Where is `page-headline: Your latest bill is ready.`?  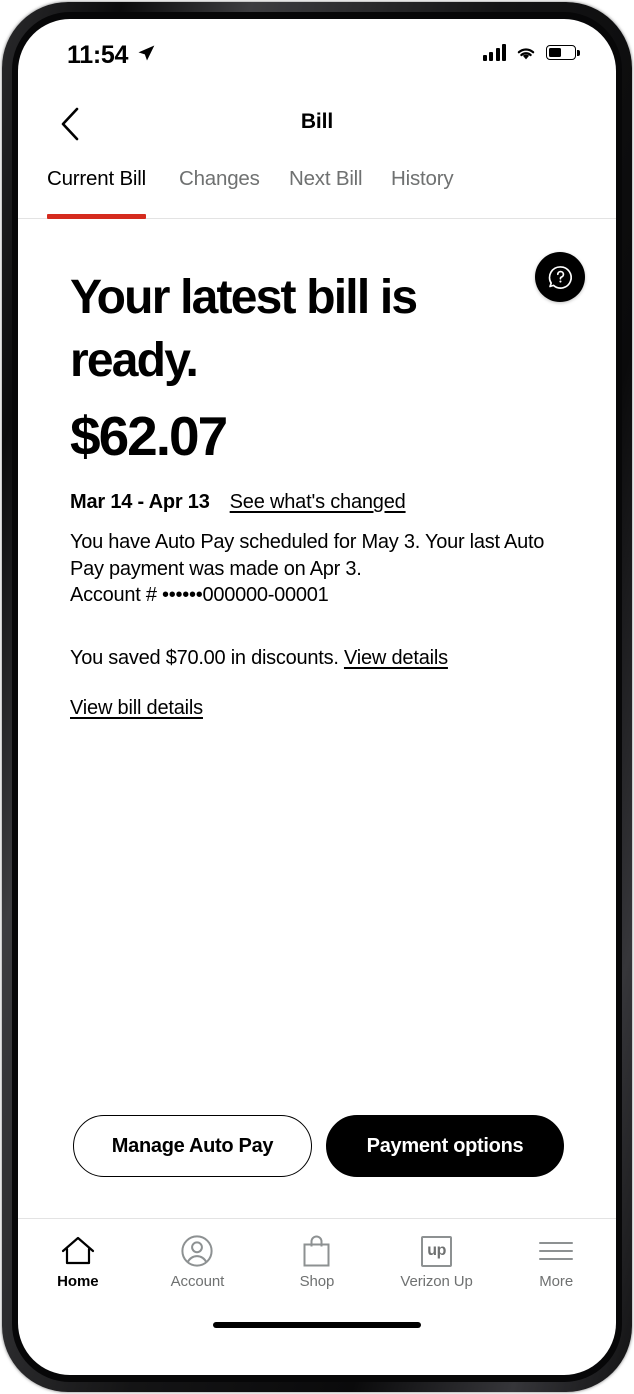 page-headline: Your latest bill is ready. is located at coordinates (244, 329).